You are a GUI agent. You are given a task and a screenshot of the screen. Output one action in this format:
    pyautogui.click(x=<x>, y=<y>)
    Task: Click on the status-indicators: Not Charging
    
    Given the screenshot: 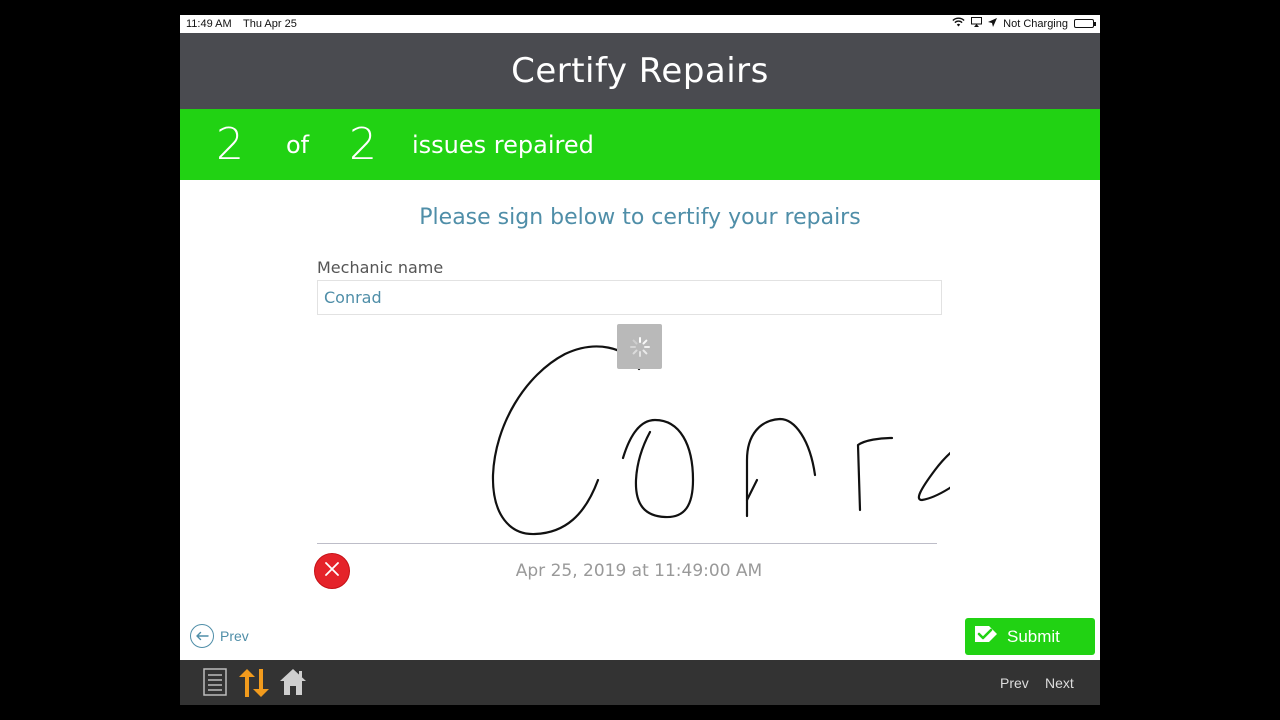 What is the action you would take?
    pyautogui.click(x=1024, y=23)
    